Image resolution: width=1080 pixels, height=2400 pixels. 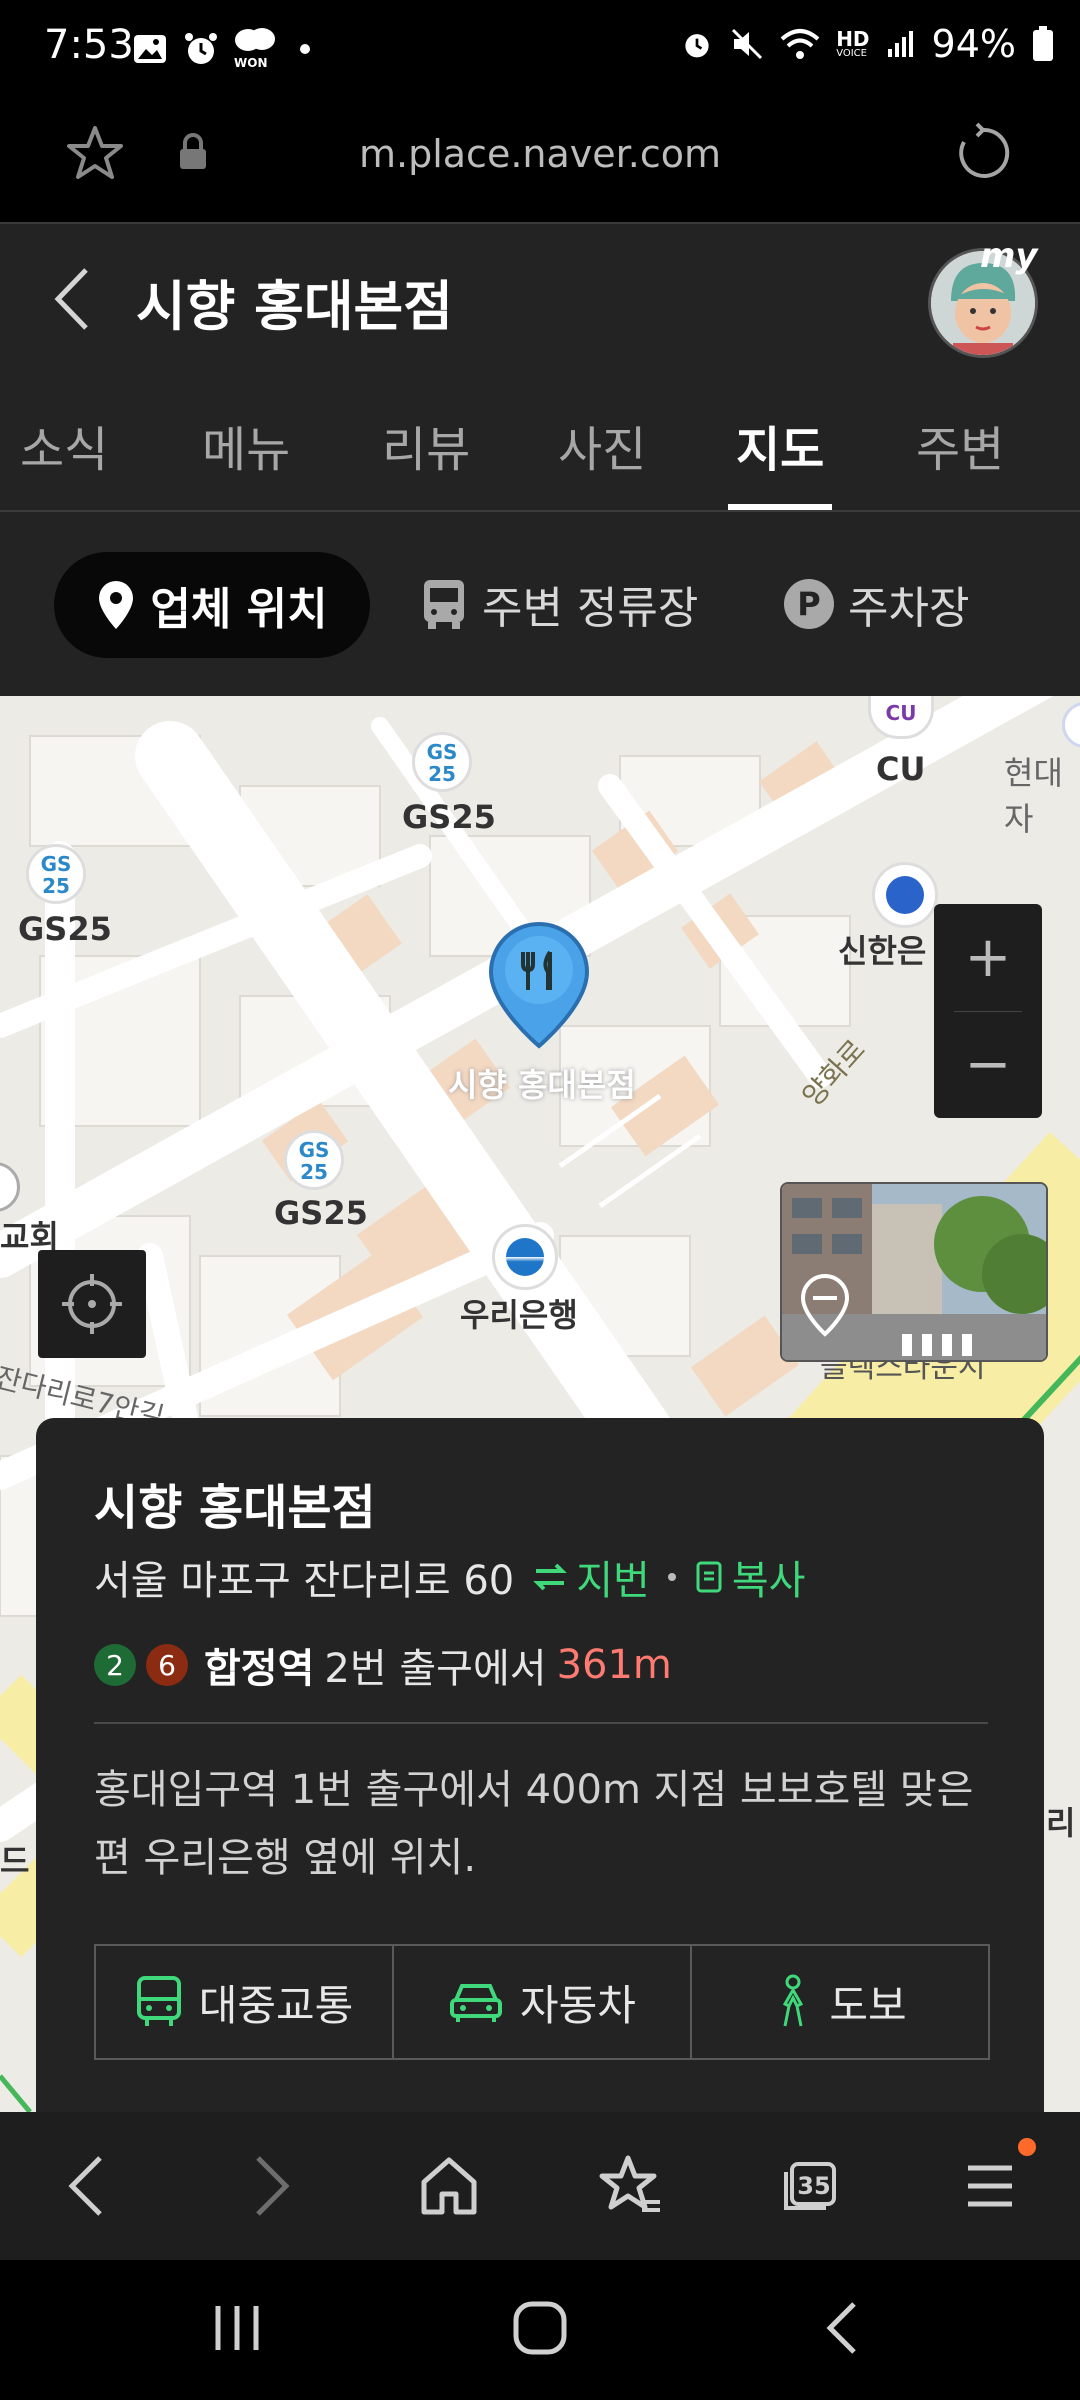 I want to click on alarm-icon, so click(x=697, y=46).